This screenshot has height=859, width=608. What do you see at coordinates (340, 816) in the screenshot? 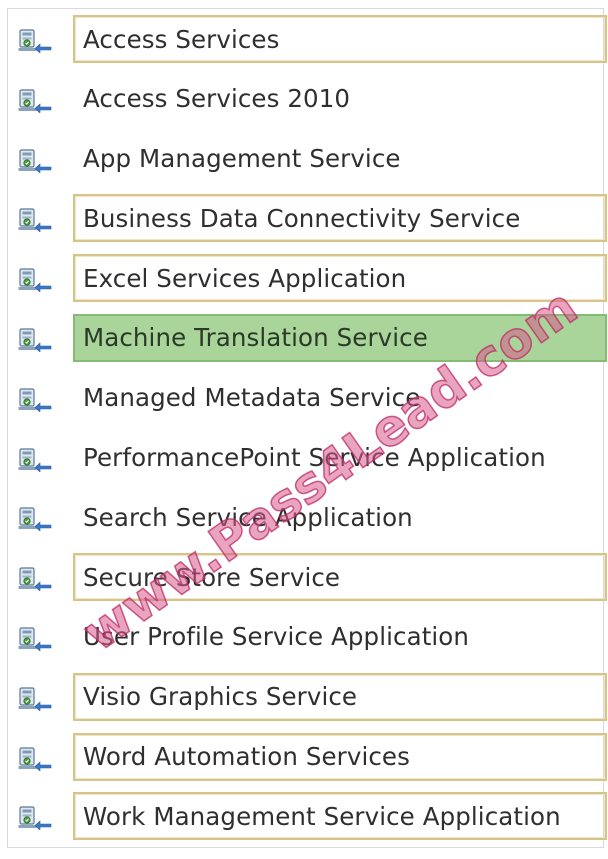
I see `service-label: Work Management Service Application` at bounding box center [340, 816].